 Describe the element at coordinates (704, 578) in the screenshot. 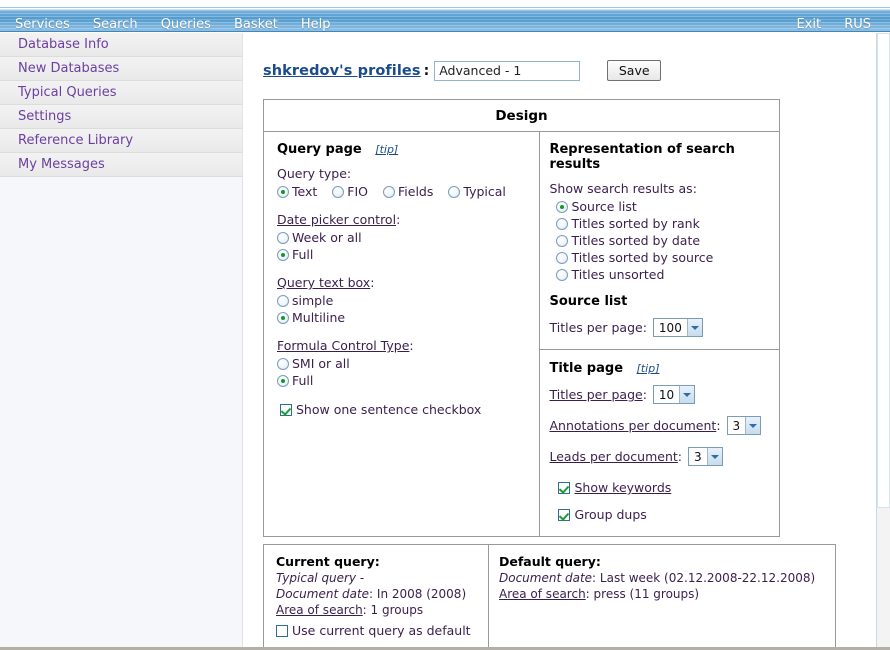

I see `default-query-line-1-rest: : Last week (02.12.2008-22.12.2008)` at that location.